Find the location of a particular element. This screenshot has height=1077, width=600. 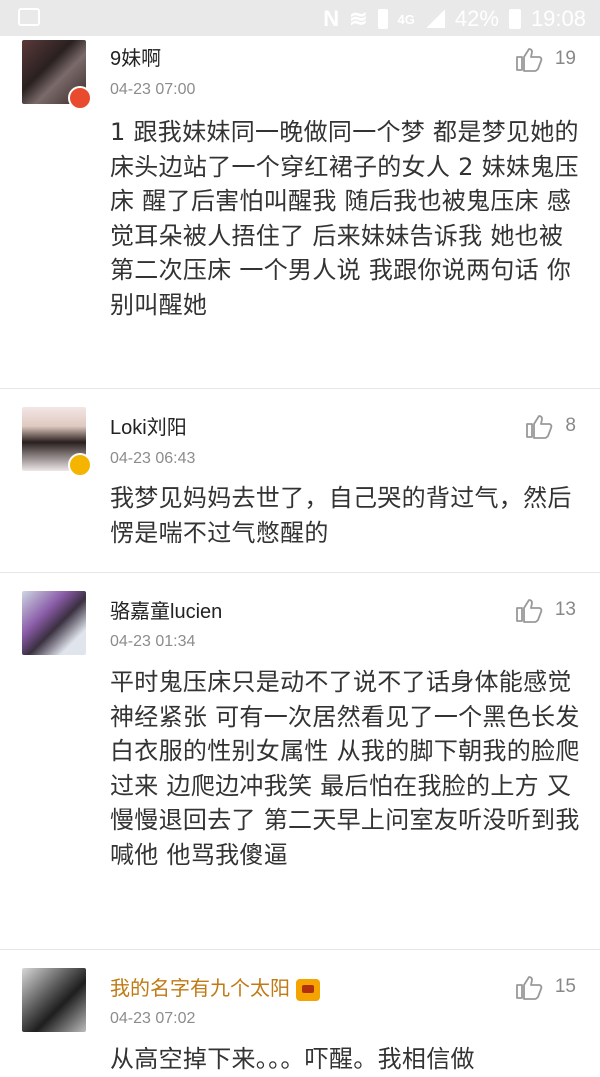

comment-time: 04-23 07:00 is located at coordinates (153, 89).